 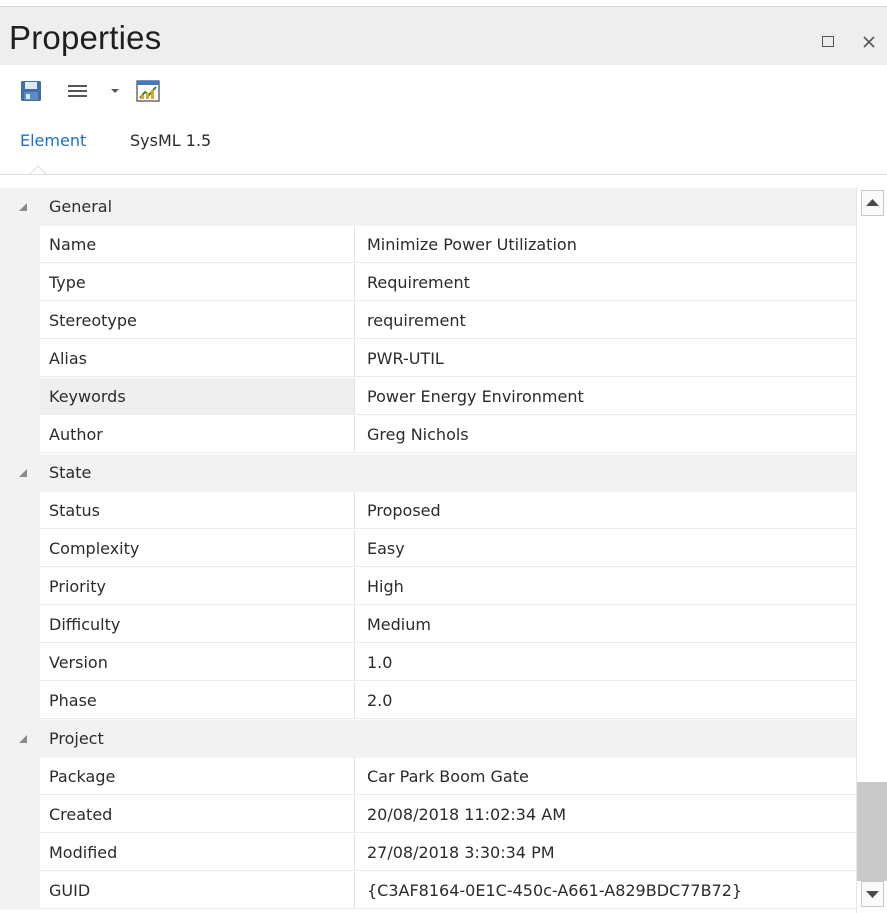 I want to click on scroll-up-arrow-icon, so click(x=872, y=202).